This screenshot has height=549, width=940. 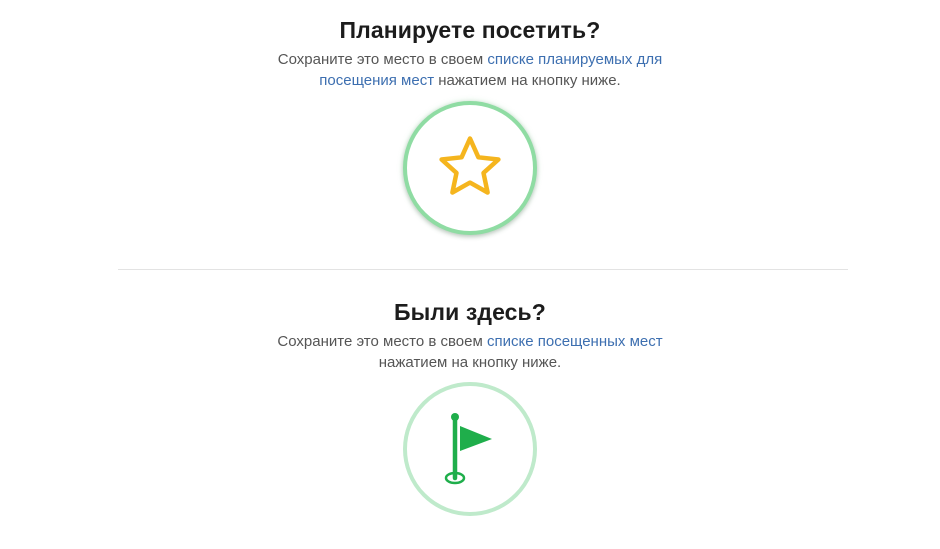 What do you see at coordinates (483, 269) in the screenshot?
I see `section-divider` at bounding box center [483, 269].